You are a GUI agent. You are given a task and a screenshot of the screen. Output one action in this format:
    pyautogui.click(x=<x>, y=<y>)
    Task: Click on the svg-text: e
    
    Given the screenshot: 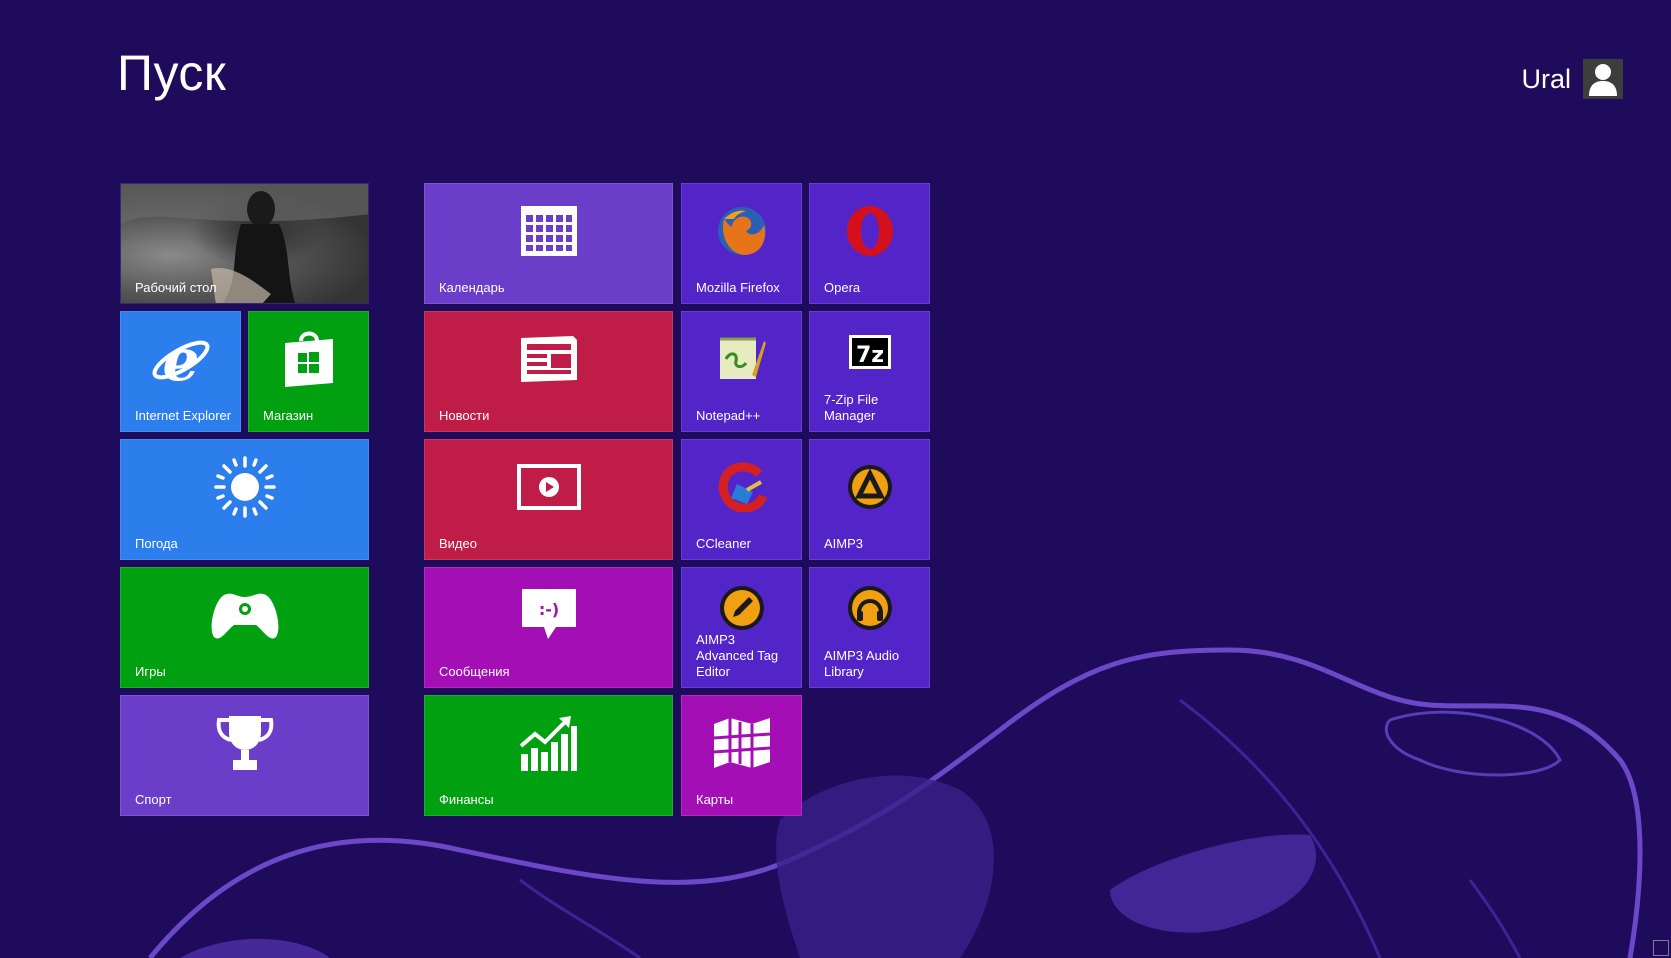 What is the action you would take?
    pyautogui.click(x=180, y=359)
    